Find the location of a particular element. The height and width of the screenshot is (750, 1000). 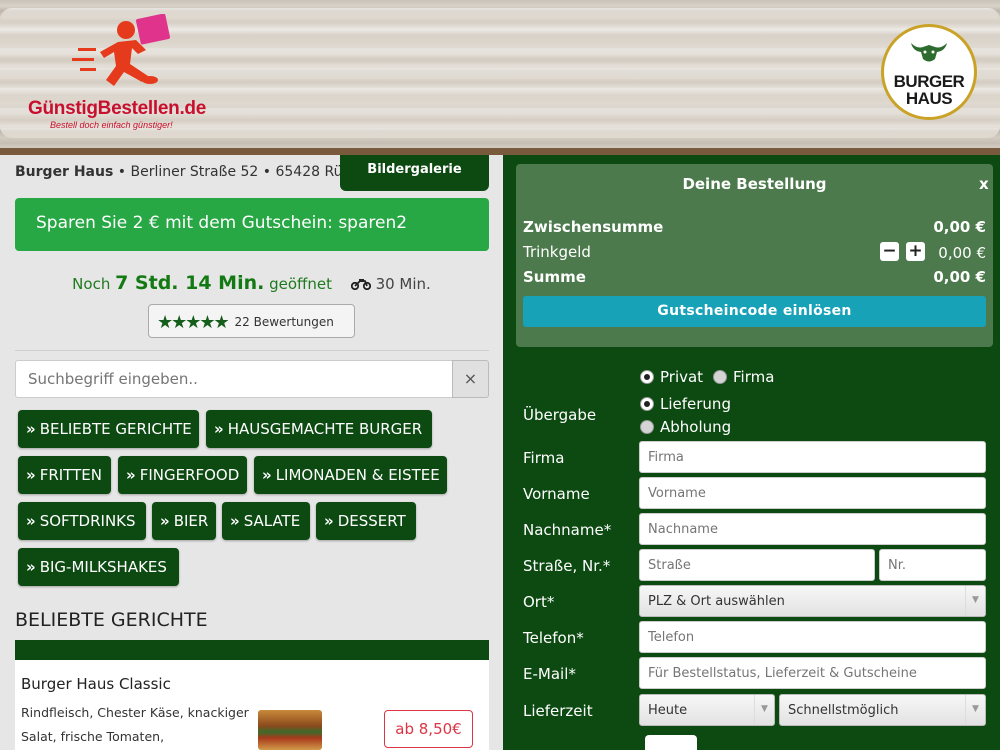

delivery-time-label: Lieferzeit is located at coordinates (558, 711).